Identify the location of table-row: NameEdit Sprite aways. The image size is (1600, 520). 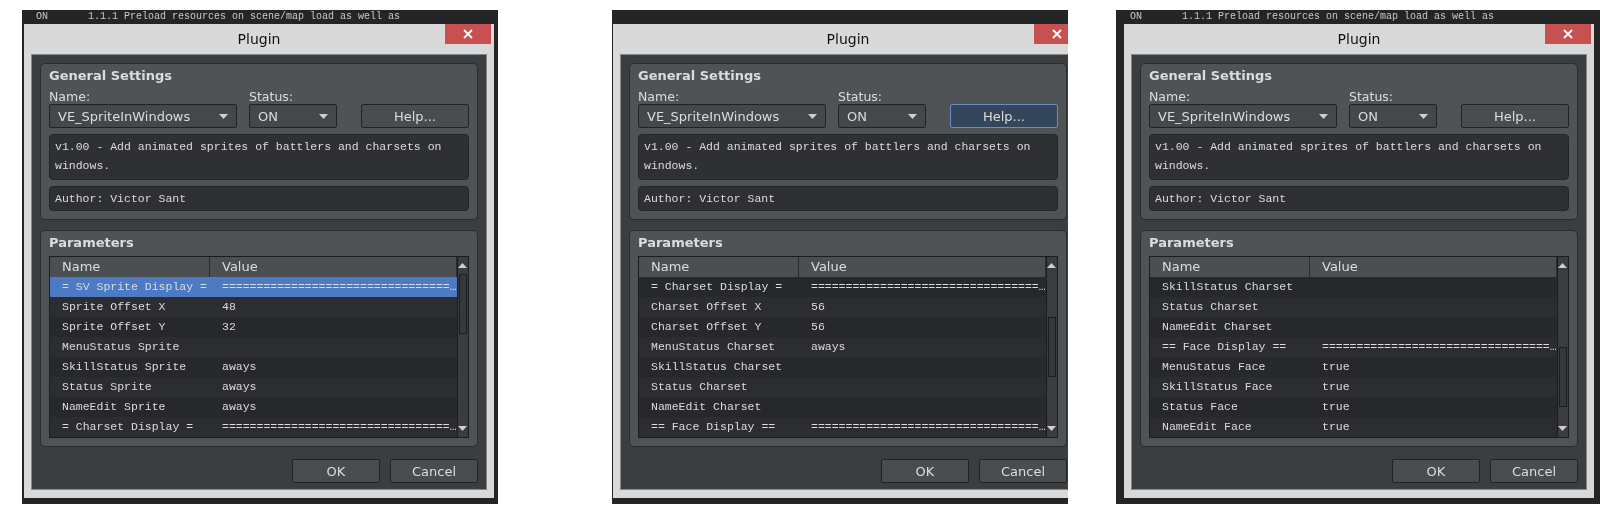
(253, 407).